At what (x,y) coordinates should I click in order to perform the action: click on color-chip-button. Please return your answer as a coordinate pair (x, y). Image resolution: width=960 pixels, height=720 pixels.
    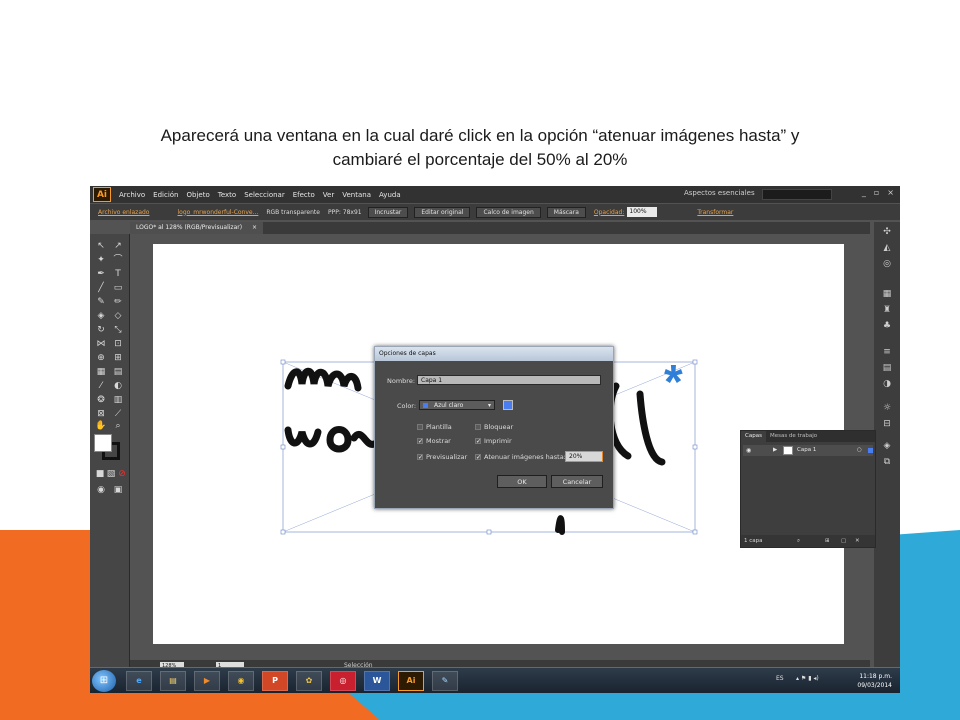
    Looking at the image, I should click on (508, 405).